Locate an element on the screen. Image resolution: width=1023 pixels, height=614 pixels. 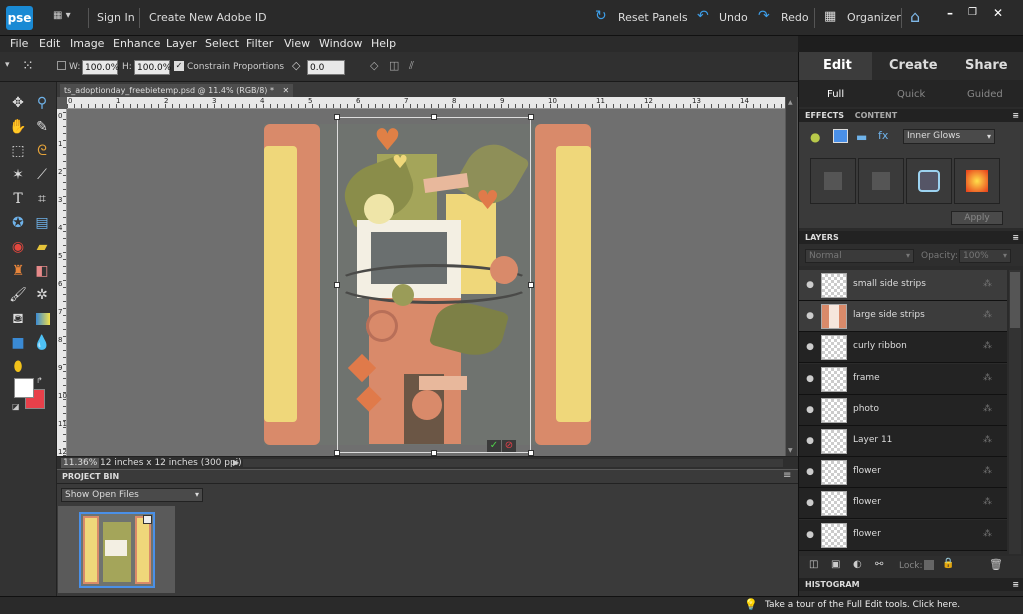
menu-enhance: Enhance is located at coordinates (136, 43).